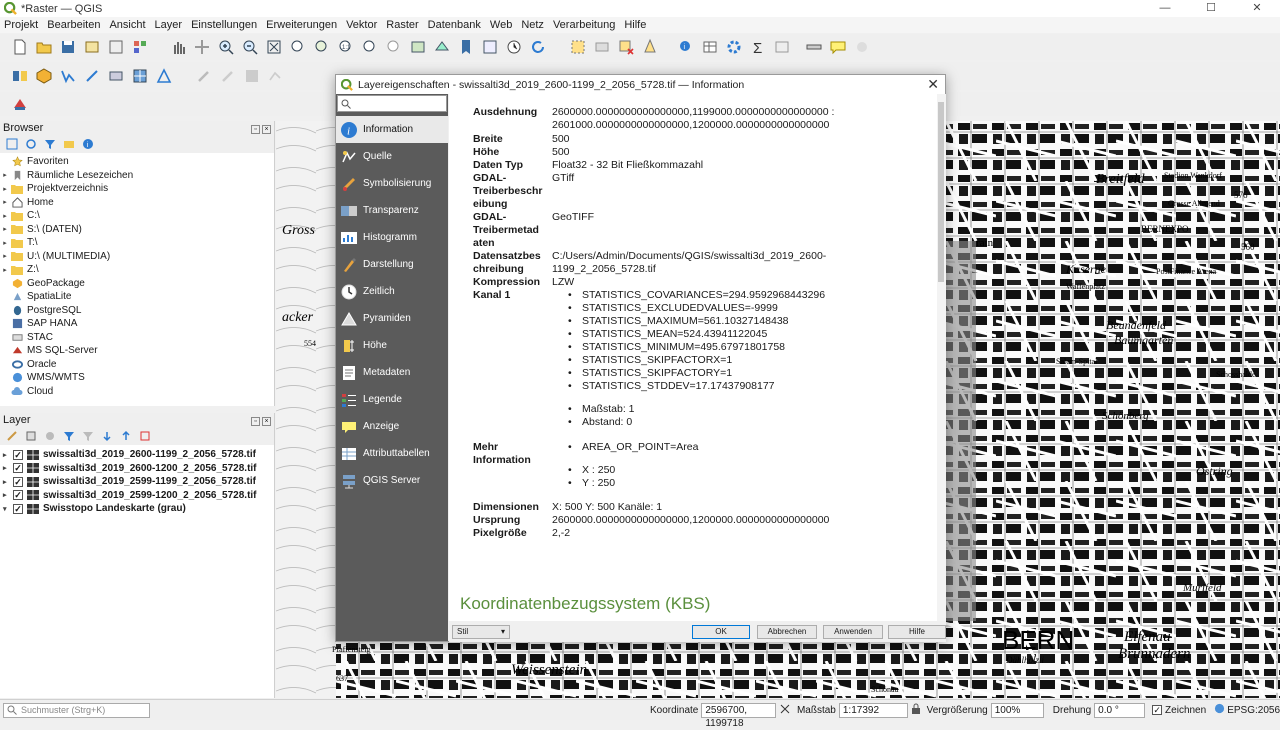 This screenshot has height=730, width=1280. Describe the element at coordinates (1257, 8) in the screenshot. I see `window-close-button: ✕` at that location.